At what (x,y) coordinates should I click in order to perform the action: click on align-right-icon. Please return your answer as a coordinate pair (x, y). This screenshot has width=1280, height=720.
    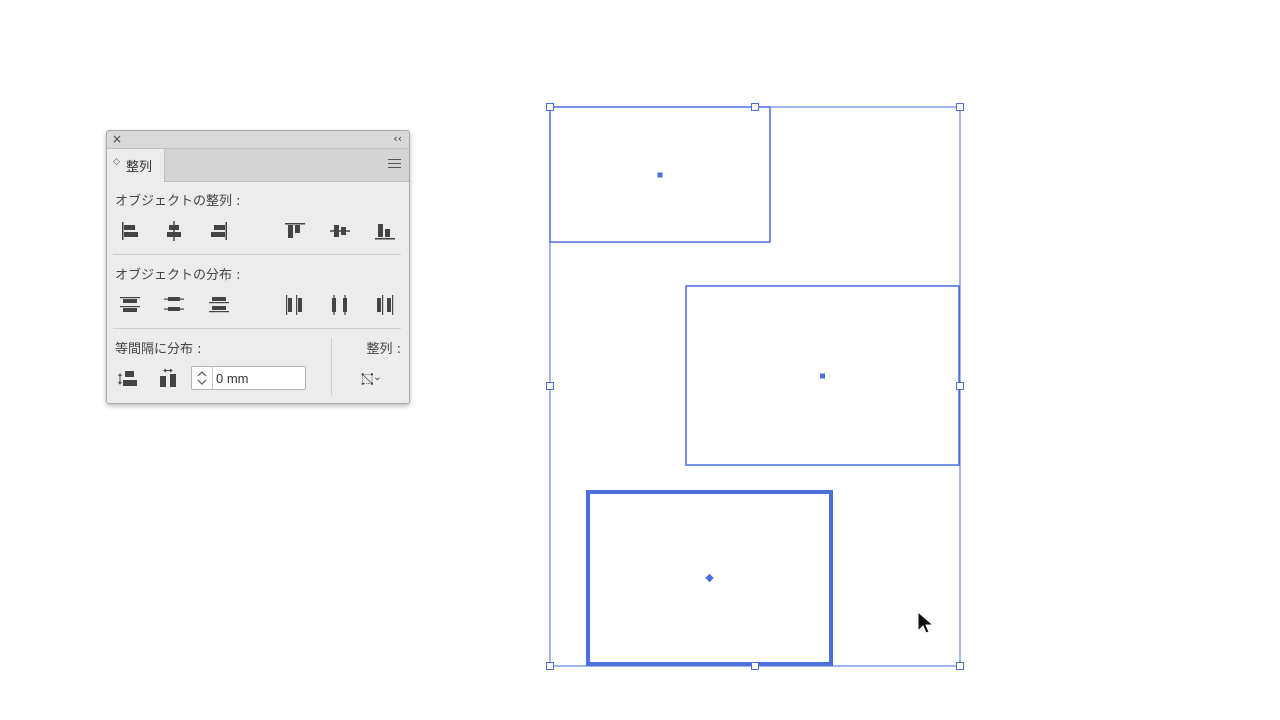
    Looking at the image, I should click on (219, 231).